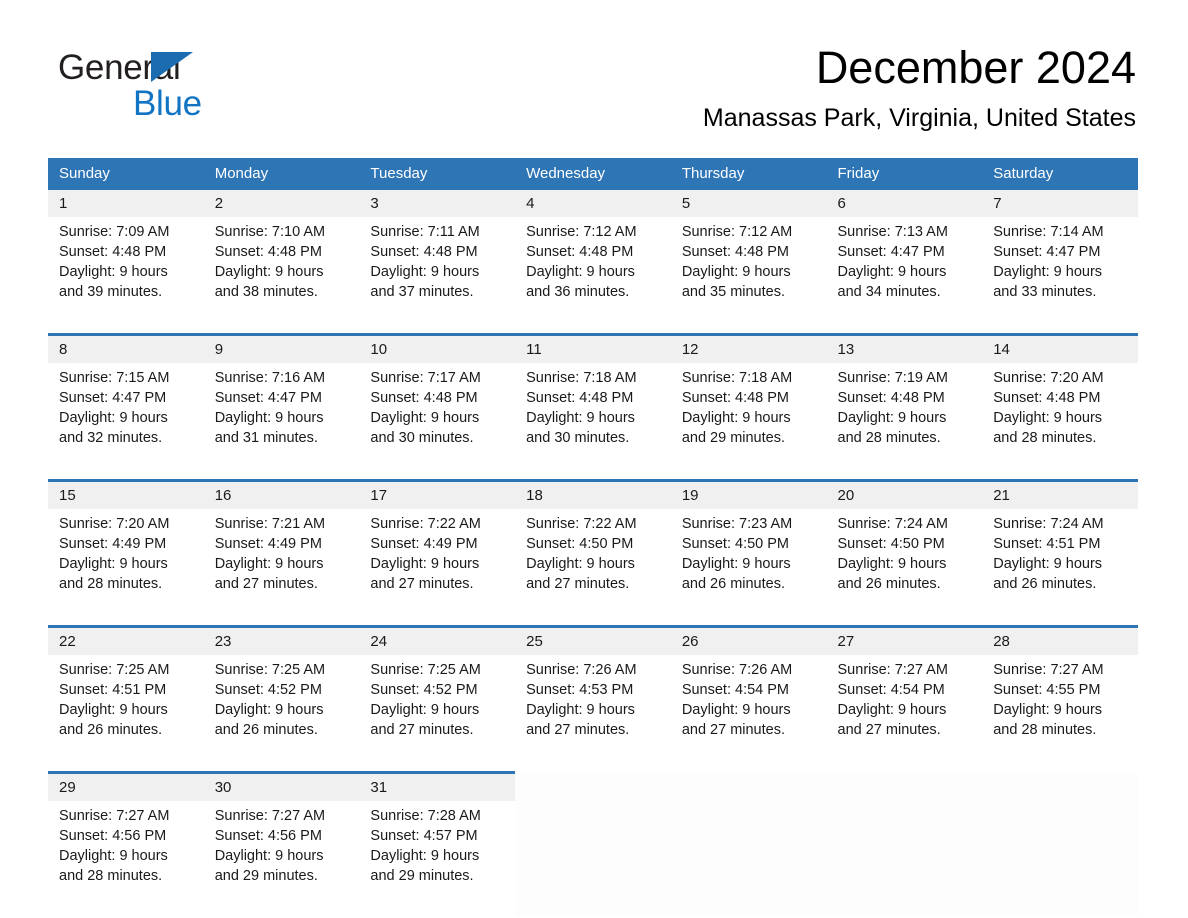 The width and height of the screenshot is (1188, 918). I want to click on day-number: 4, so click(593, 203).